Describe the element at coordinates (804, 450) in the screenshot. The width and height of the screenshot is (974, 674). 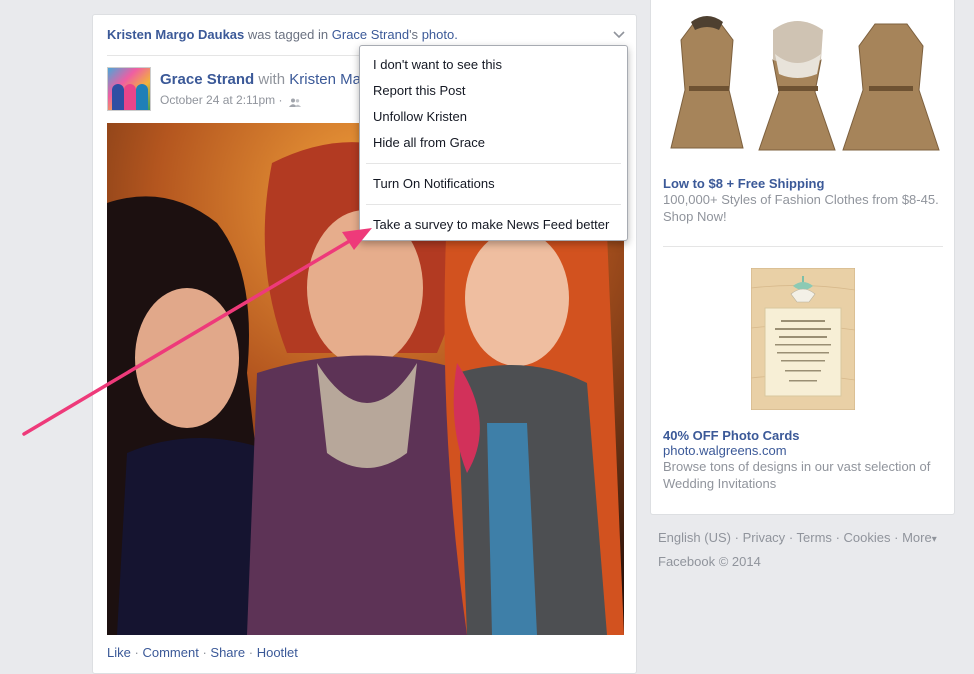
I see `ad-domain-link: photo.walgreens.com` at that location.